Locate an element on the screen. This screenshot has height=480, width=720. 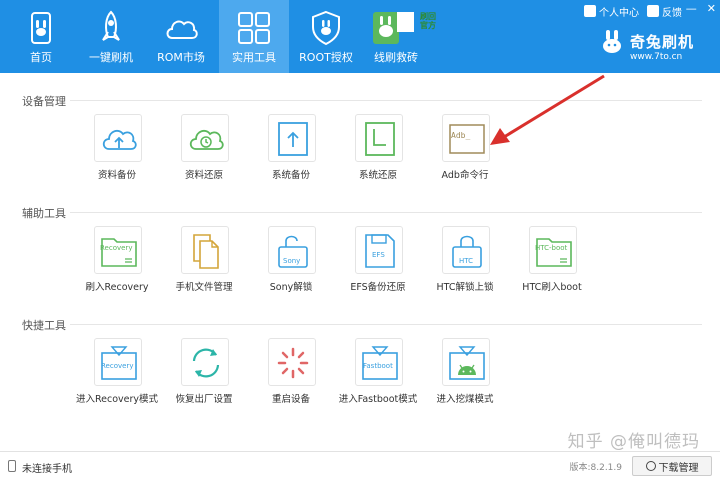
minimize-button: — is located at coordinates (691, 8).